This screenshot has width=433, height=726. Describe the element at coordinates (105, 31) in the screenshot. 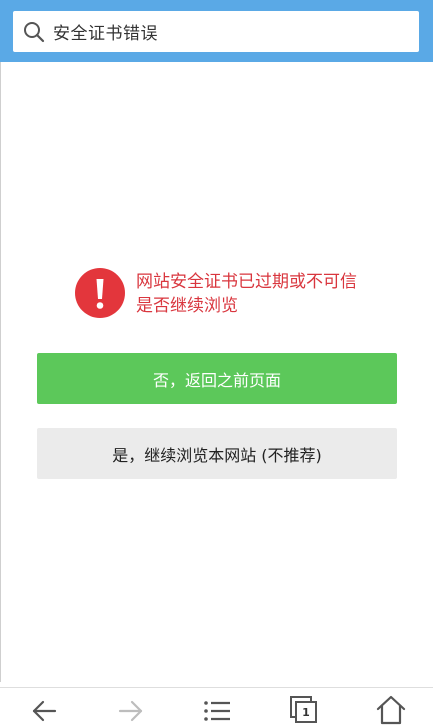

I see `search-query-text: 安全证书错误` at that location.